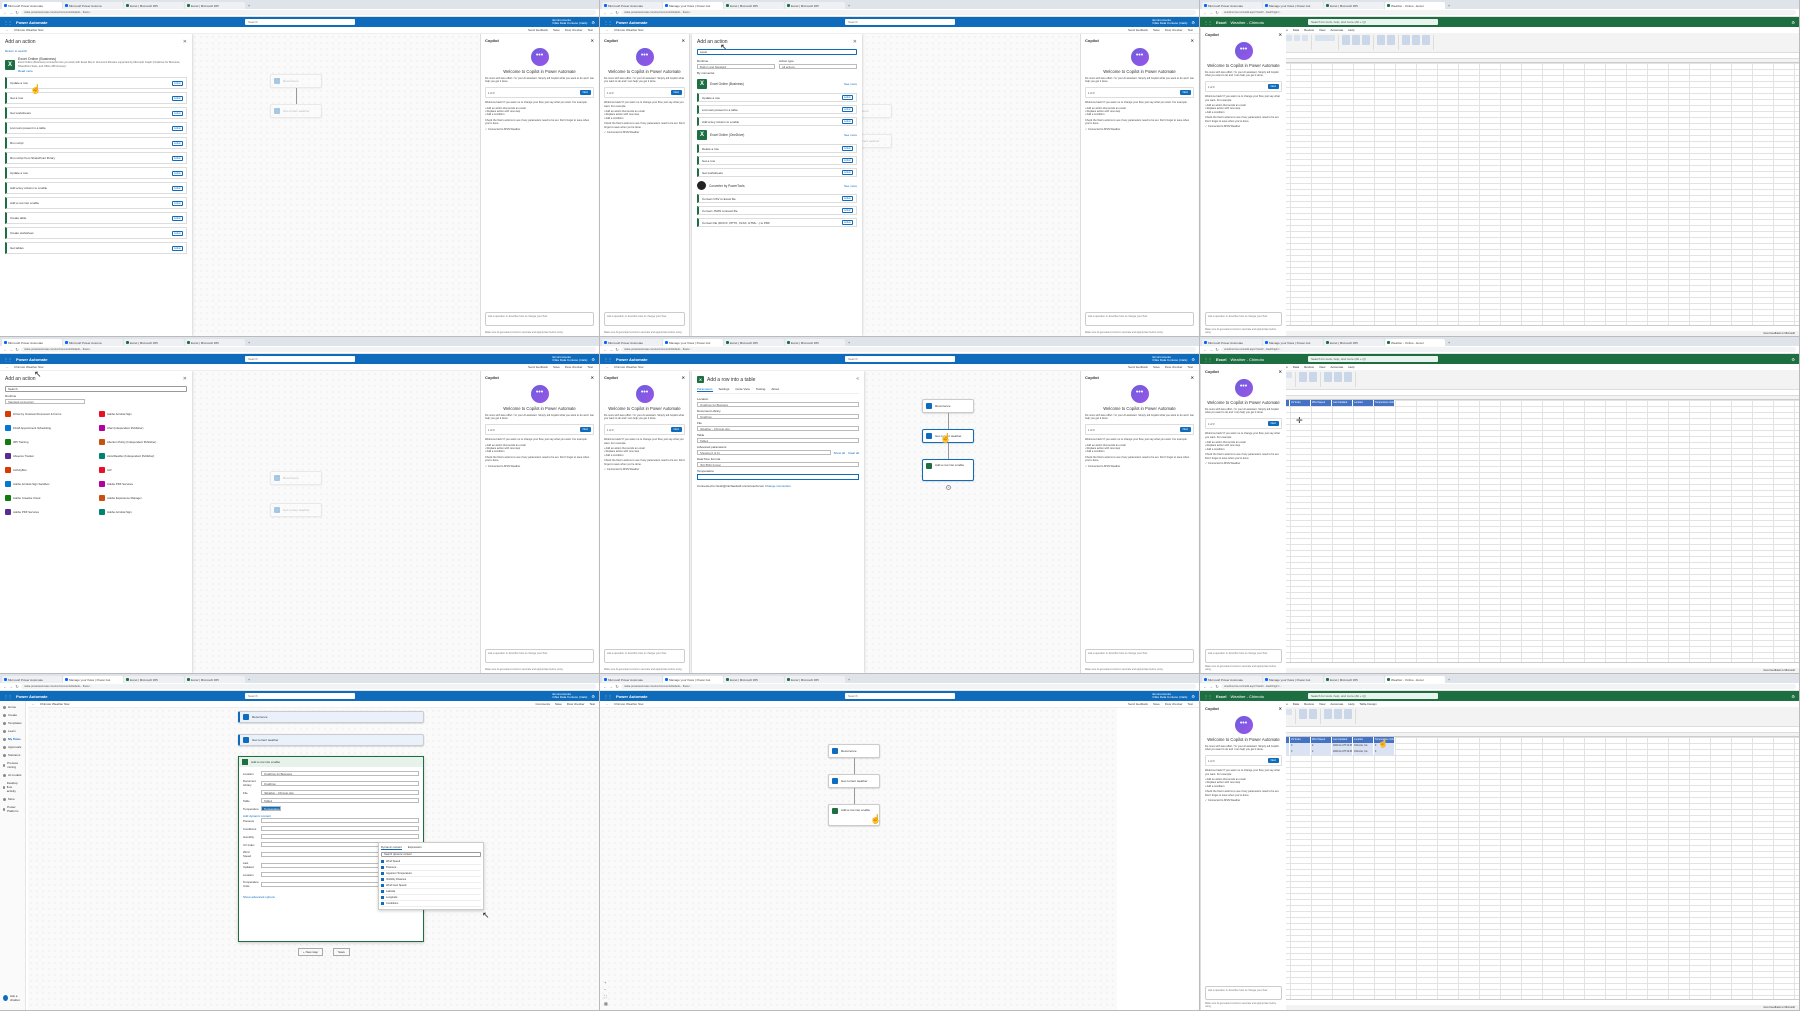 Image resolution: width=1800 pixels, height=1011 pixels. I want to click on action-item: Update a row Action, so click(96, 173).